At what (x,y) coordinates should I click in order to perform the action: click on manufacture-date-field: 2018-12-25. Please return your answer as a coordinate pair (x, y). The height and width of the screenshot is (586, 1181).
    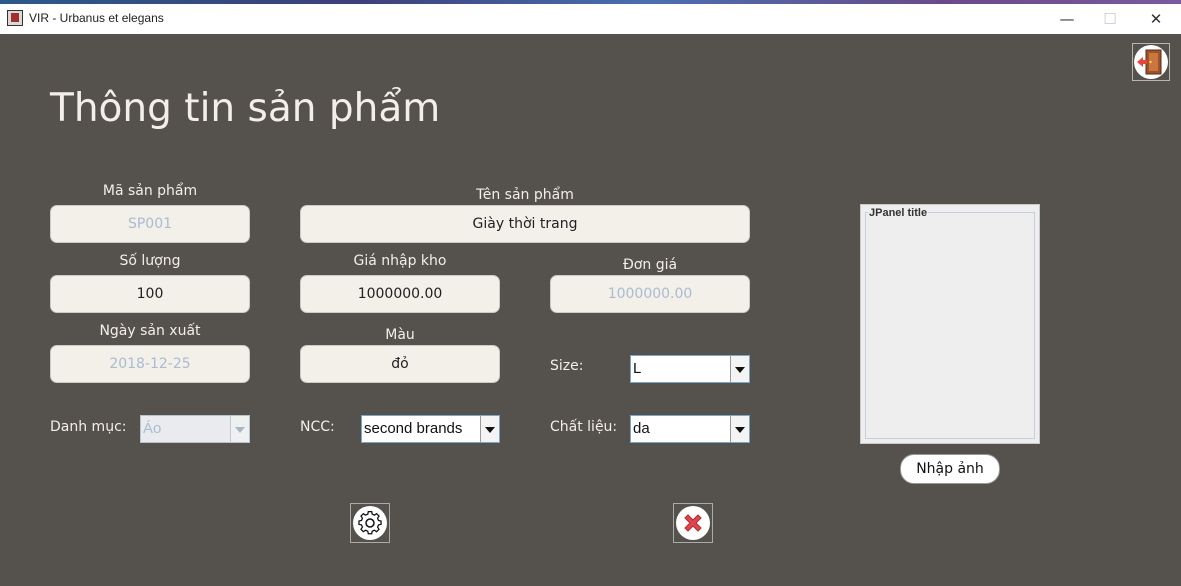
    Looking at the image, I should click on (150, 364).